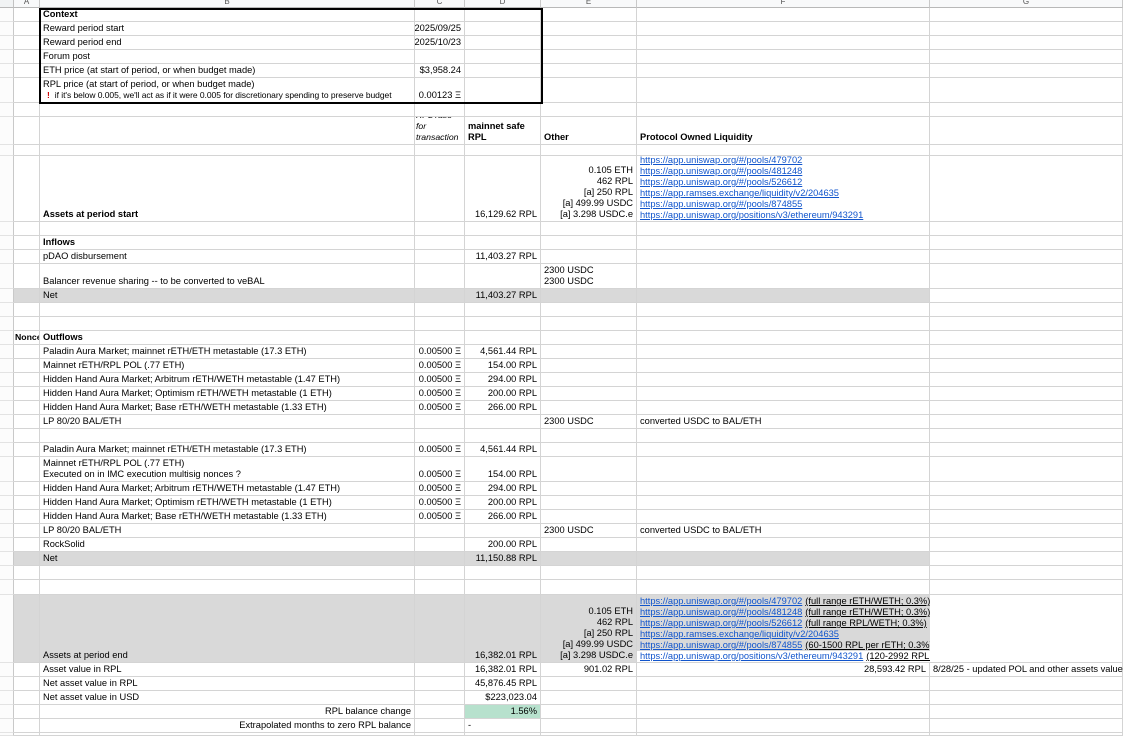 The width and height of the screenshot is (1123, 736). I want to click on cell-A31, so click(27, 531).